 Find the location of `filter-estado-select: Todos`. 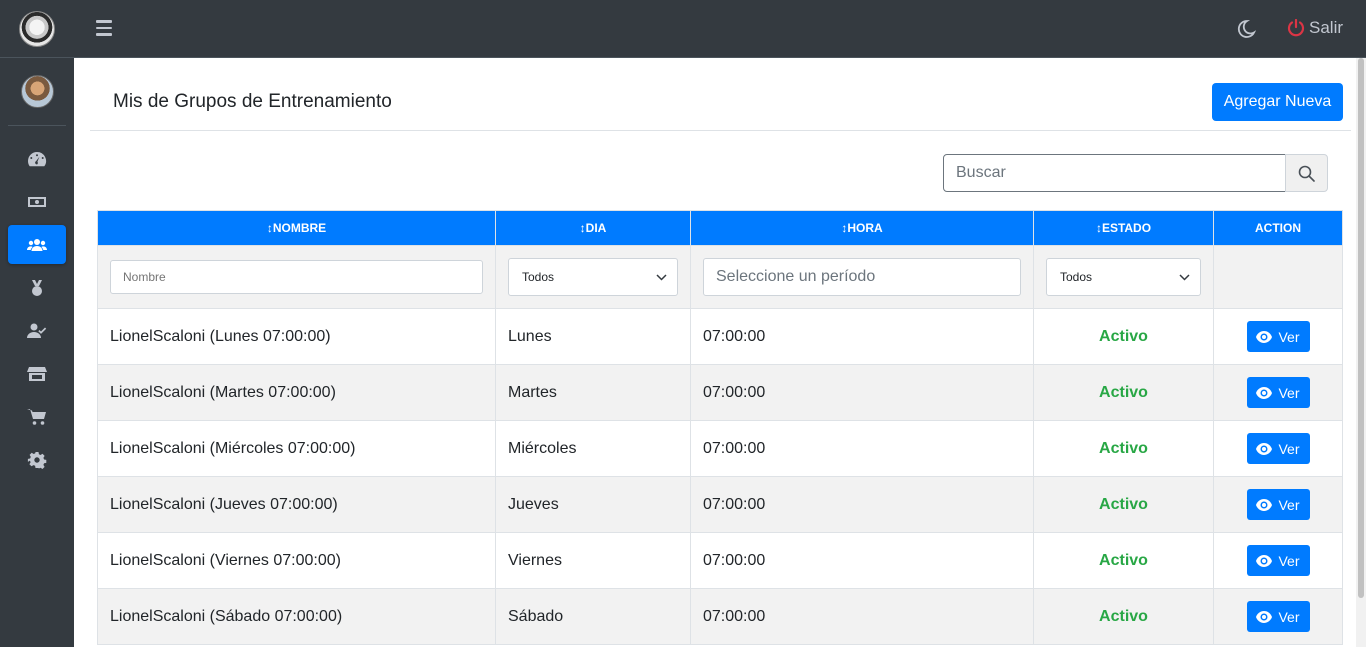

filter-estado-select: Todos is located at coordinates (1123, 277).